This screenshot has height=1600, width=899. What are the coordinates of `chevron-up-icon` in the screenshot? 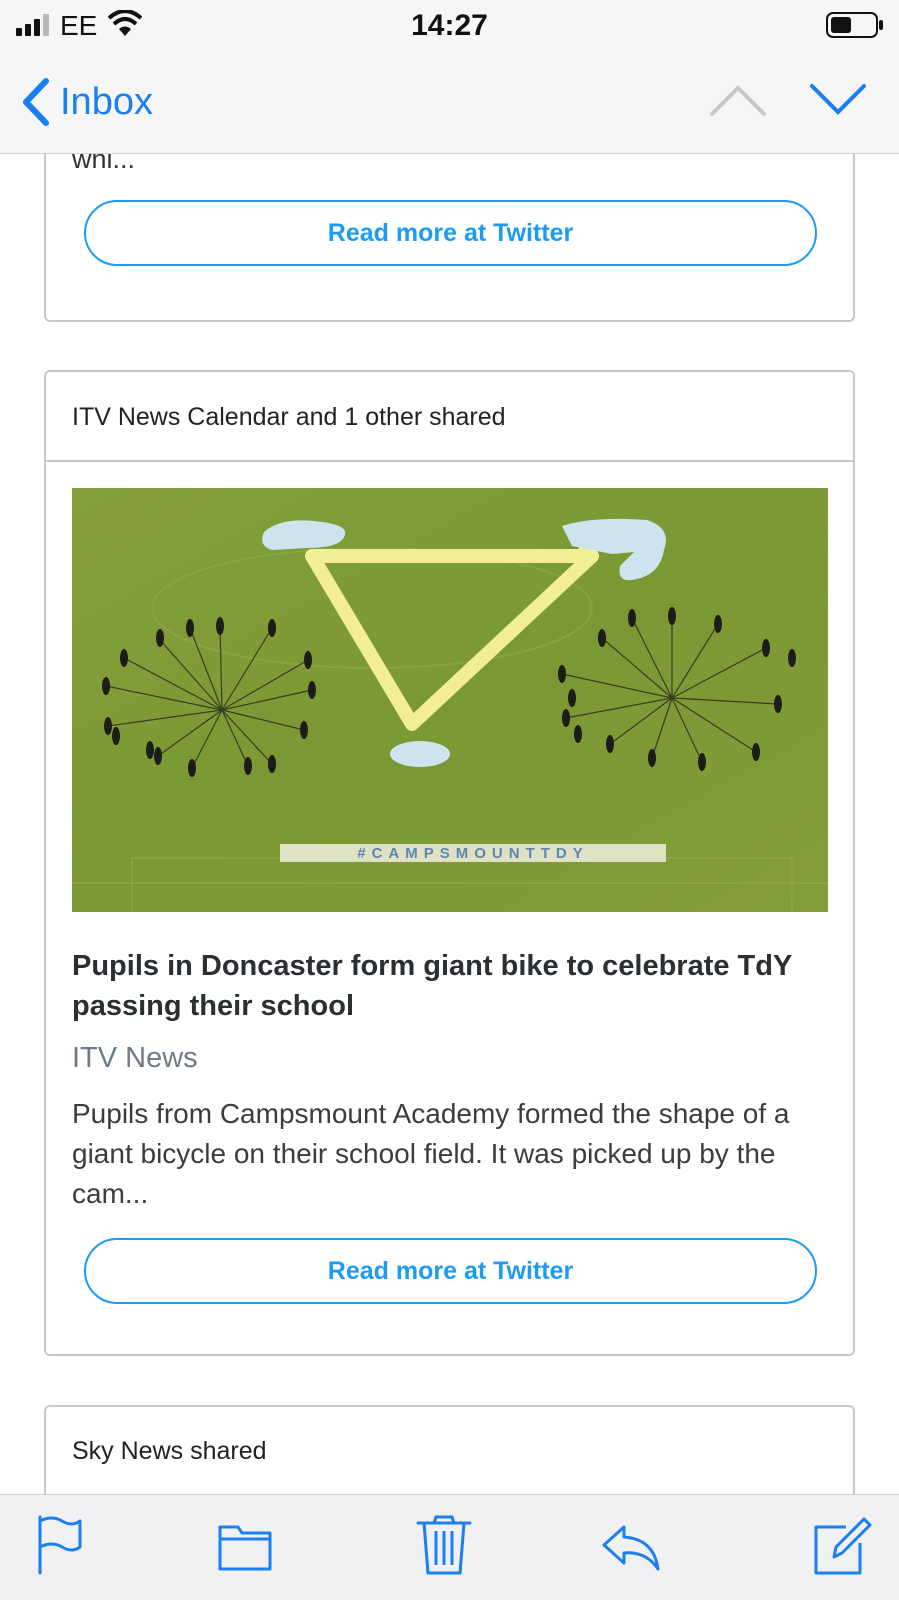 It's located at (738, 100).